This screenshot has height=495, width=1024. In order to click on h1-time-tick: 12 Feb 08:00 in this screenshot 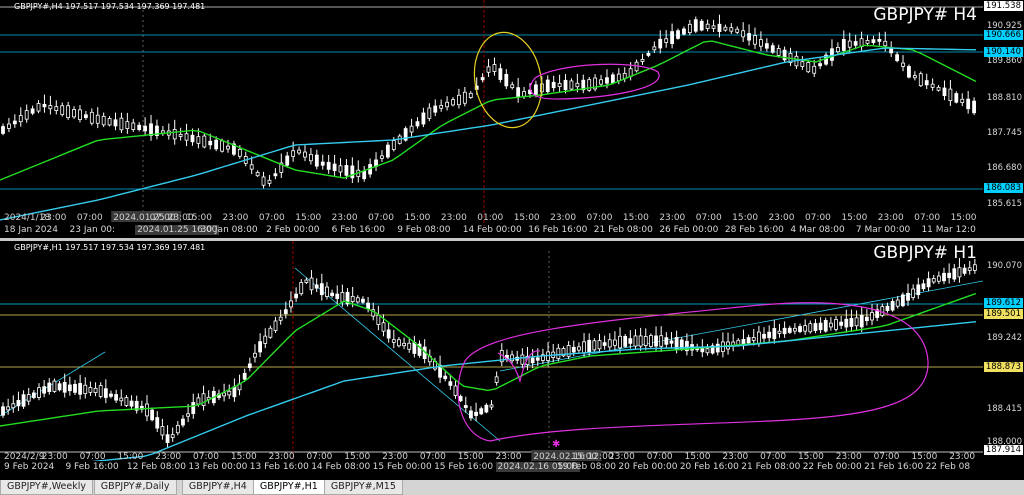, I will do `click(156, 467)`.